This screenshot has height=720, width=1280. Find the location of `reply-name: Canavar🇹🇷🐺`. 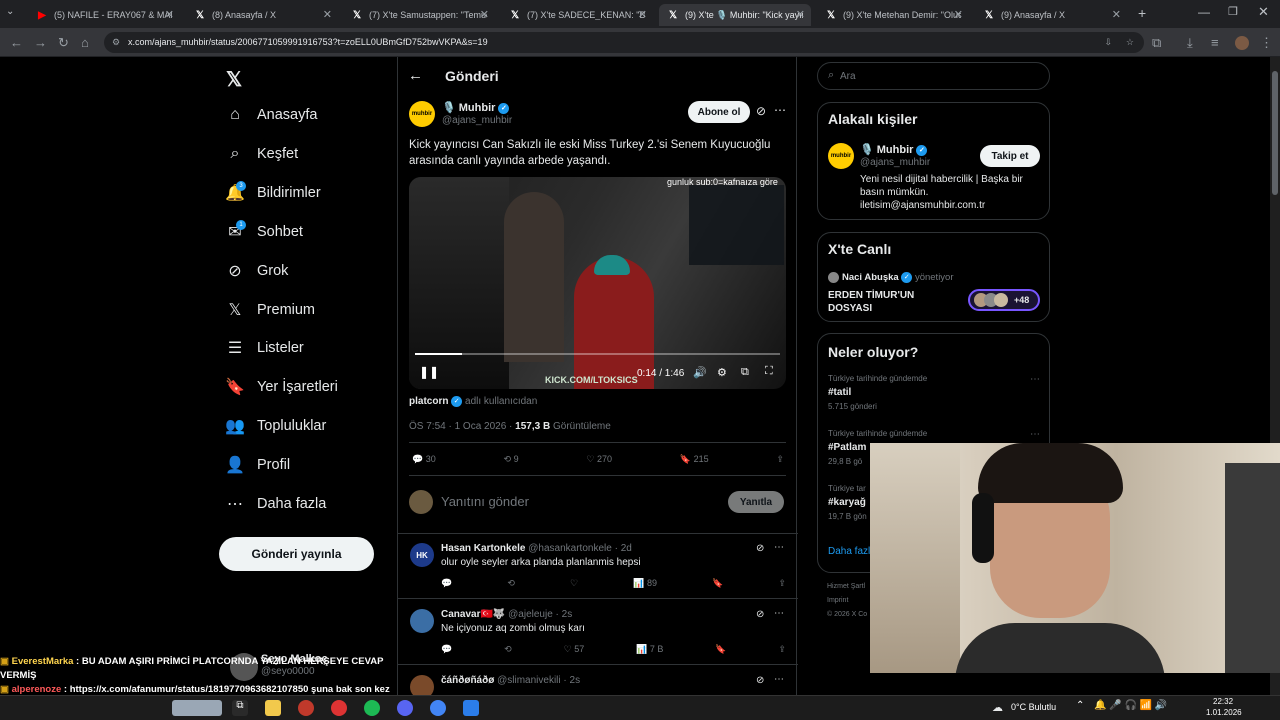

reply-name: Canavar🇹🇷🐺 is located at coordinates (473, 614).